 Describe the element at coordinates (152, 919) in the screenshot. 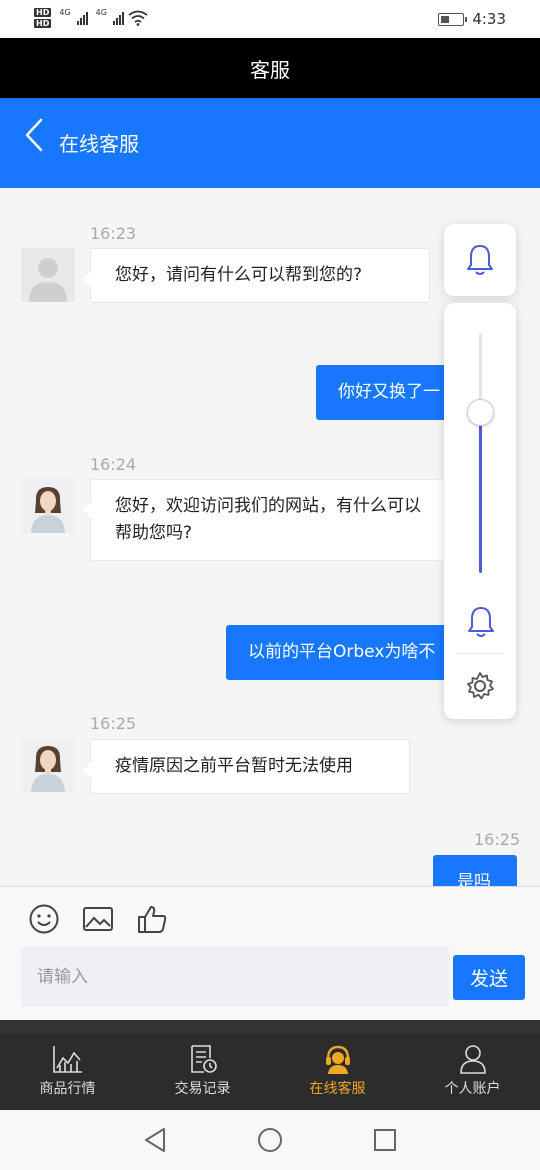

I see `thumbs-up-icon` at that location.